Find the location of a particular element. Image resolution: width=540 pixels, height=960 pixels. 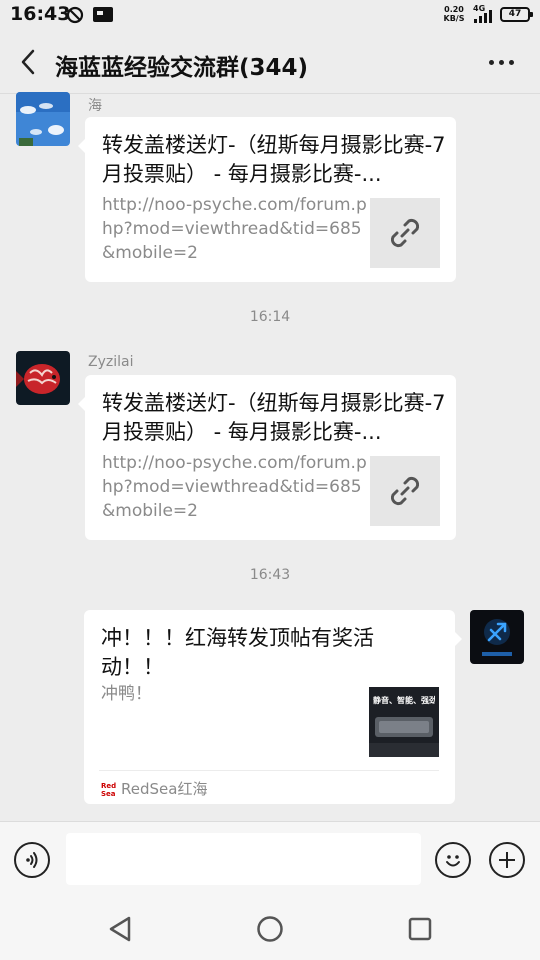

nav-recents-button is located at coordinates (420, 929).